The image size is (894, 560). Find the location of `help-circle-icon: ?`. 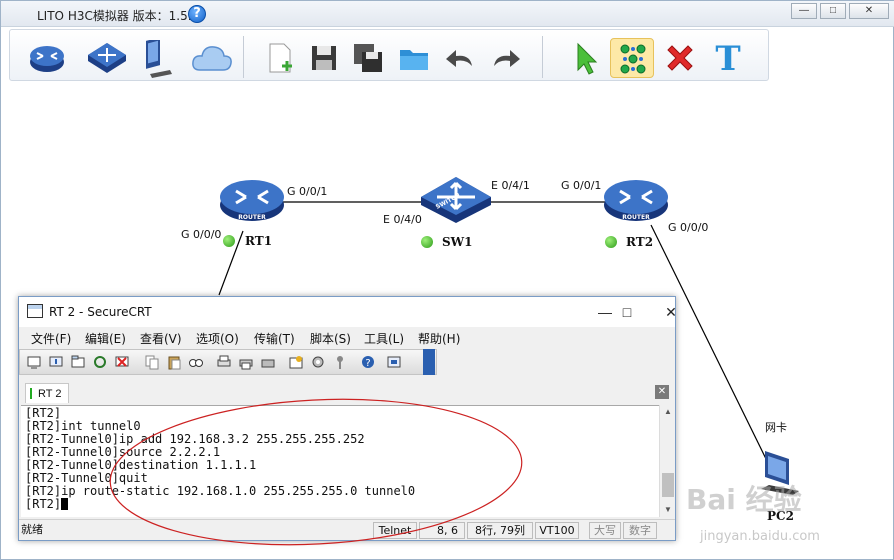

help-circle-icon: ? is located at coordinates (197, 14).